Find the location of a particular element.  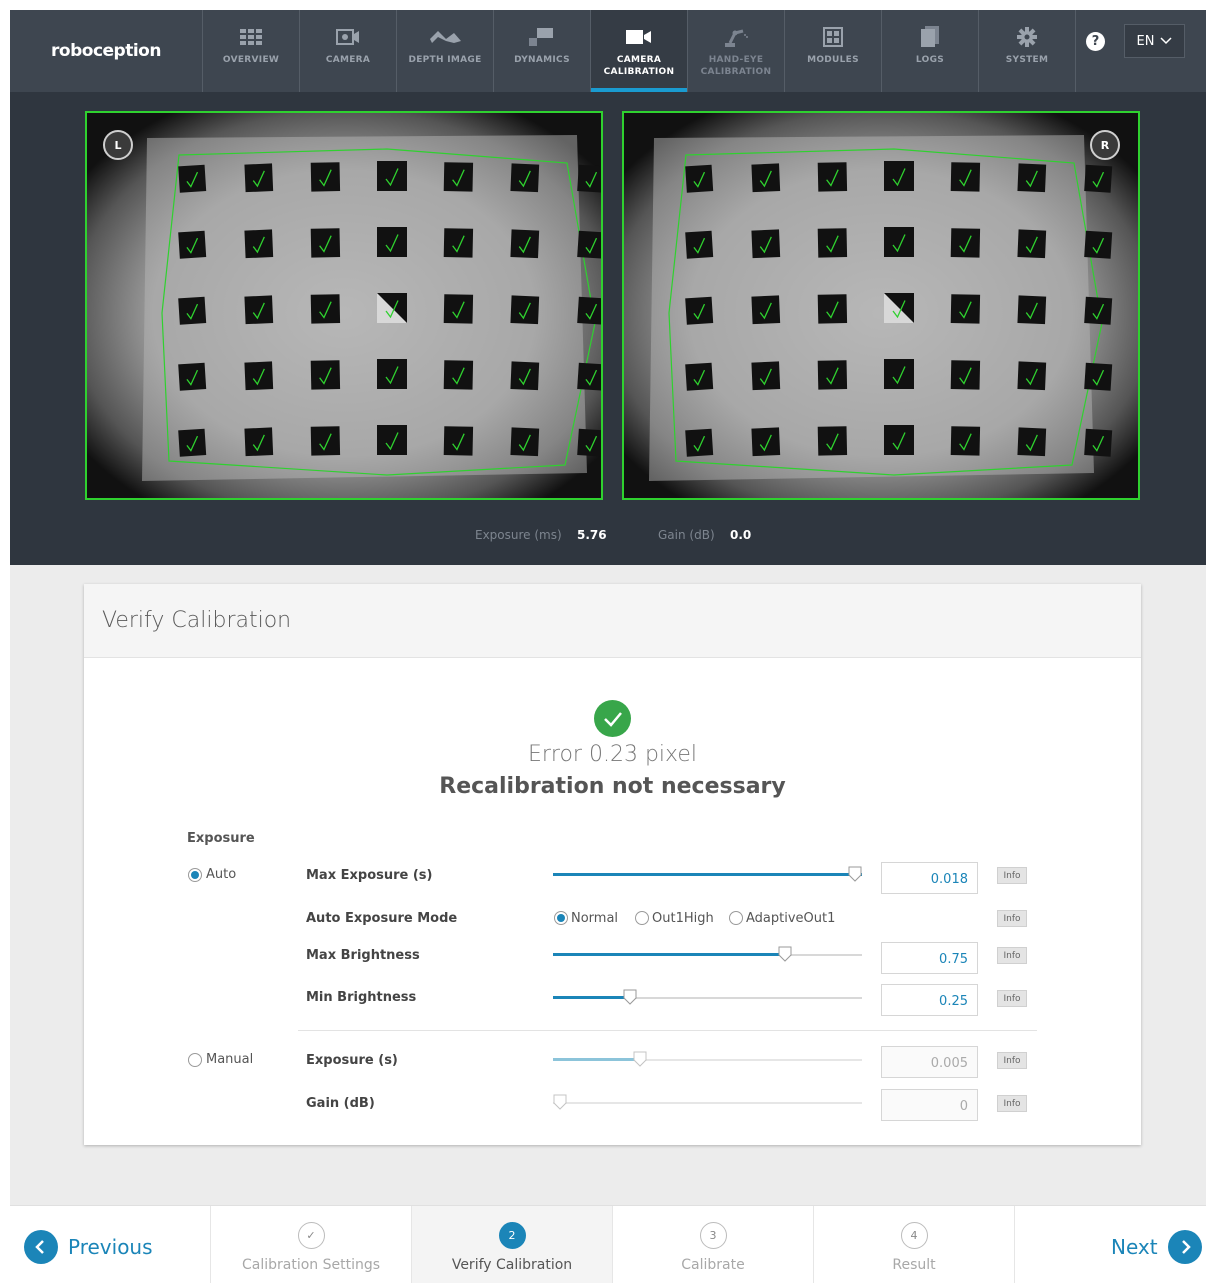

step-name: Result is located at coordinates (914, 1265).